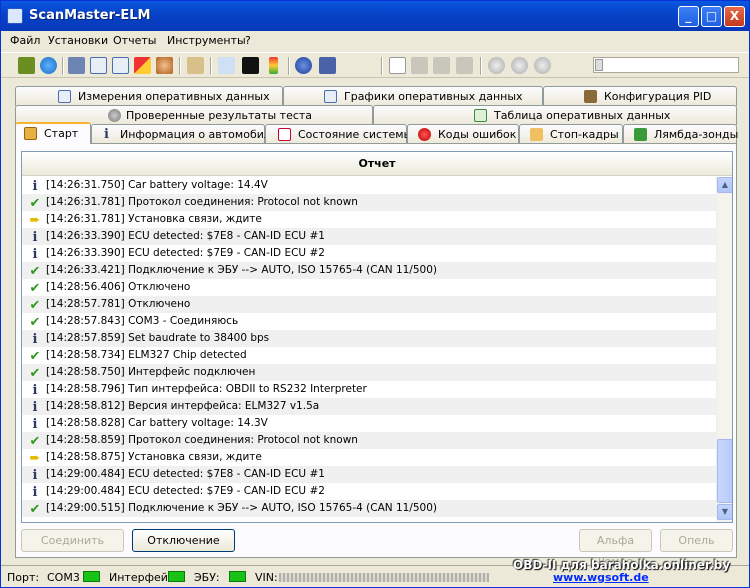 The height and width of the screenshot is (588, 750). I want to click on tab-label: Конфигурация PID, so click(658, 96).